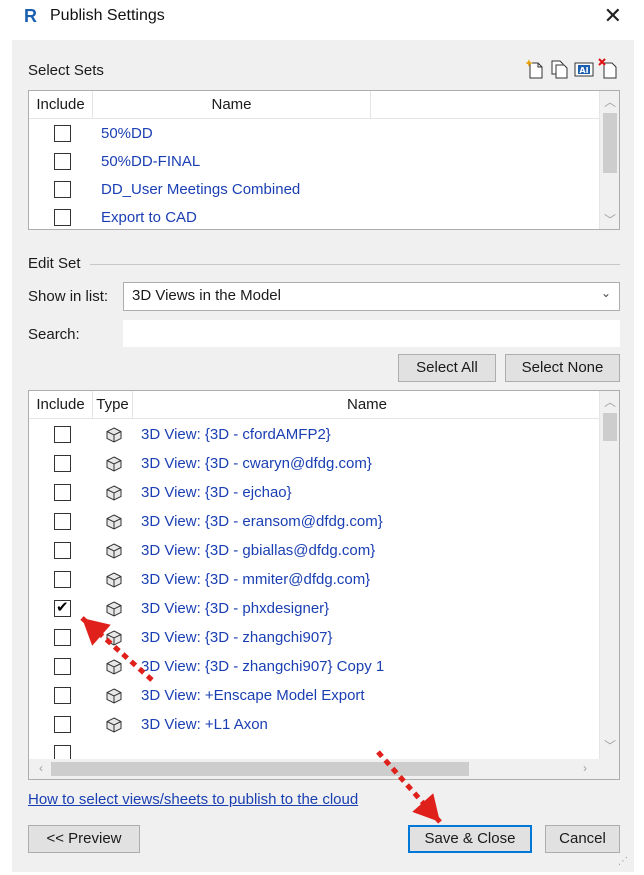 Image resolution: width=644 pixels, height=875 pixels. What do you see at coordinates (263, 666) in the screenshot?
I see `view-name: 3D View: {3D - zhangchi907} Copy 1` at bounding box center [263, 666].